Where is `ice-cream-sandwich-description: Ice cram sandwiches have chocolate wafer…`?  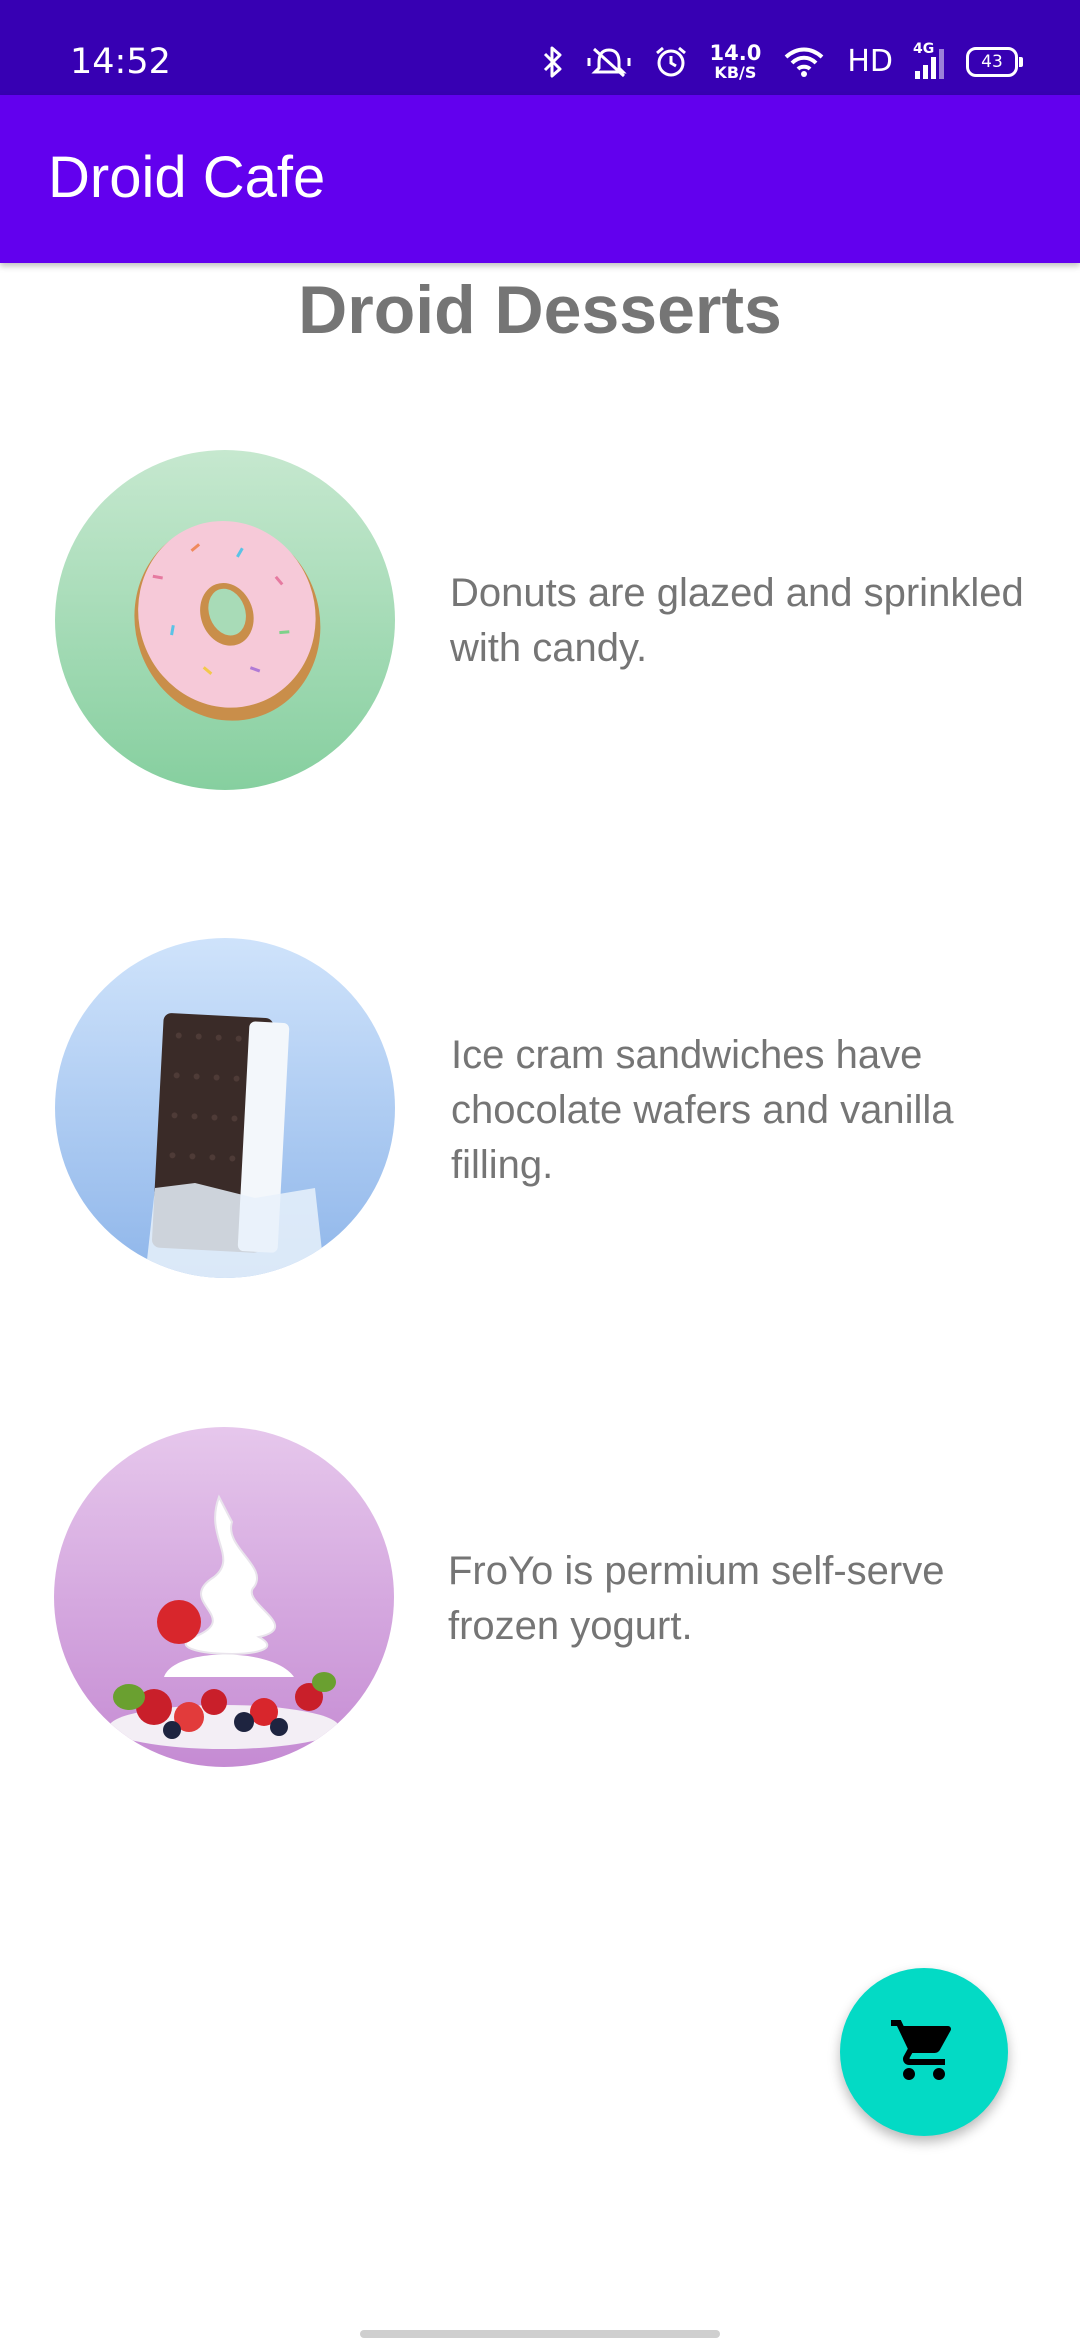
ice-cream-sandwich-description: Ice cram sandwiches have chocolate wafer… is located at coordinates (702, 1110).